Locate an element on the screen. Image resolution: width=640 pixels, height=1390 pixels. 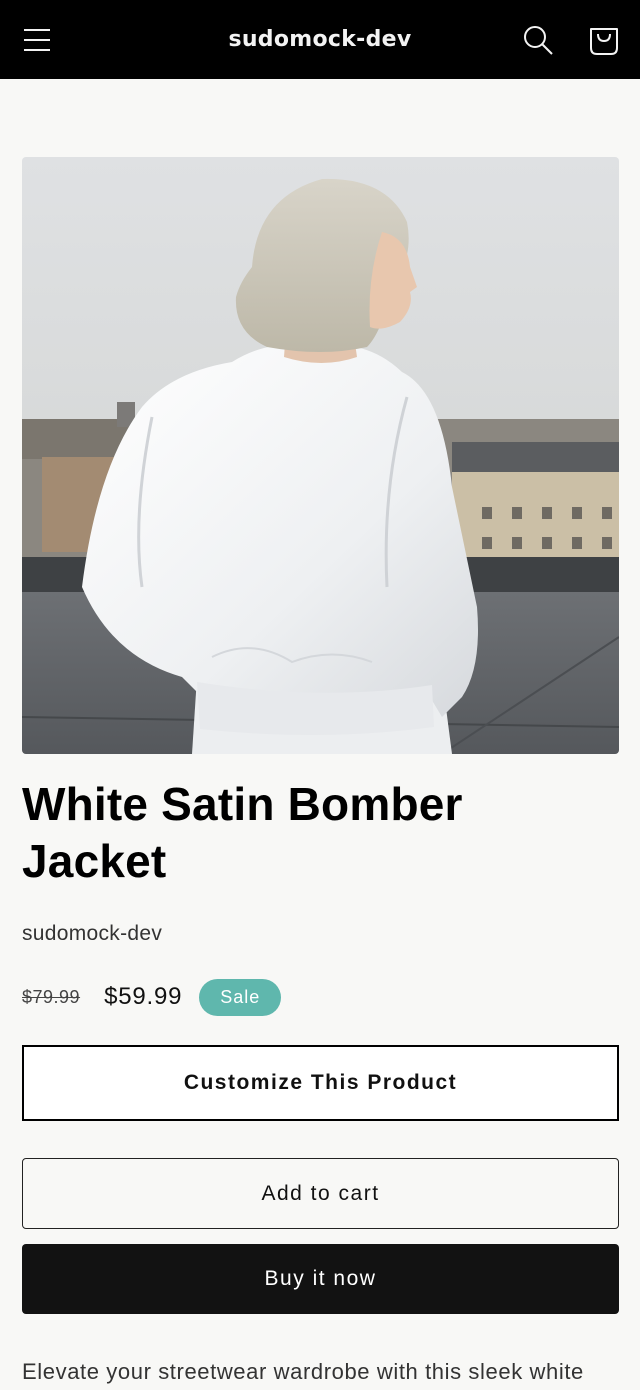
search-icon is located at coordinates (538, 40).